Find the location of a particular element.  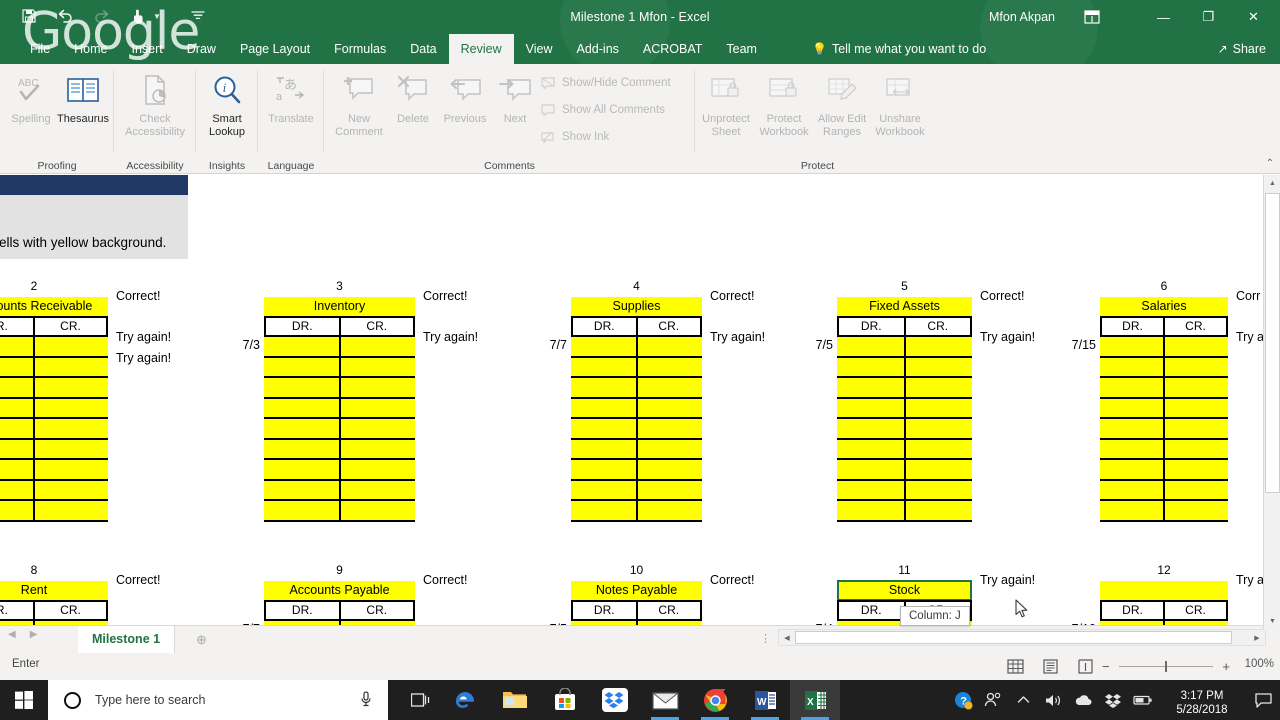

ribbon-tab-add-ins: Add-ins is located at coordinates (598, 49).